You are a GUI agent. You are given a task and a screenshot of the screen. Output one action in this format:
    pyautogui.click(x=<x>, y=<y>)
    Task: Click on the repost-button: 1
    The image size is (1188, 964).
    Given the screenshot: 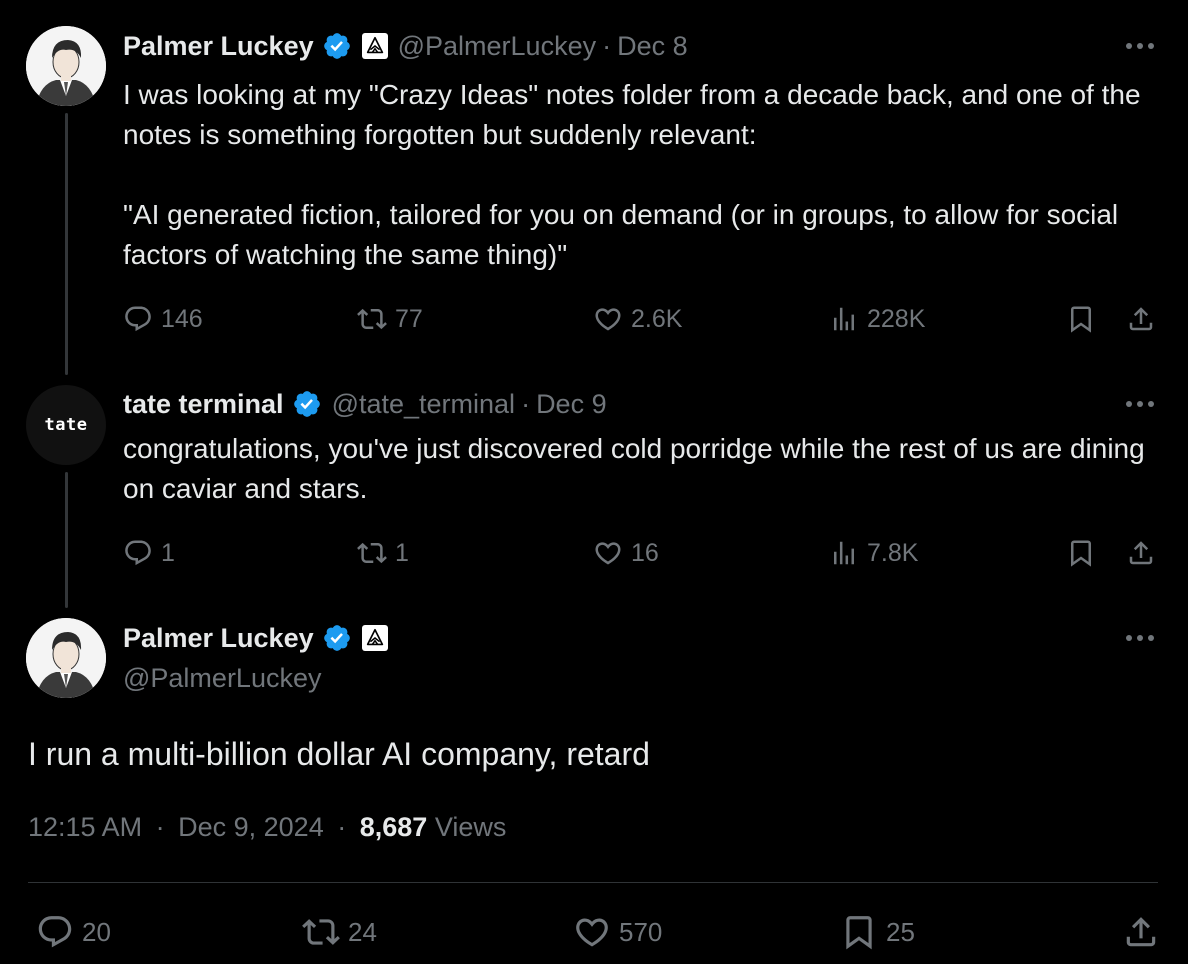 What is the action you would take?
    pyautogui.click(x=383, y=553)
    